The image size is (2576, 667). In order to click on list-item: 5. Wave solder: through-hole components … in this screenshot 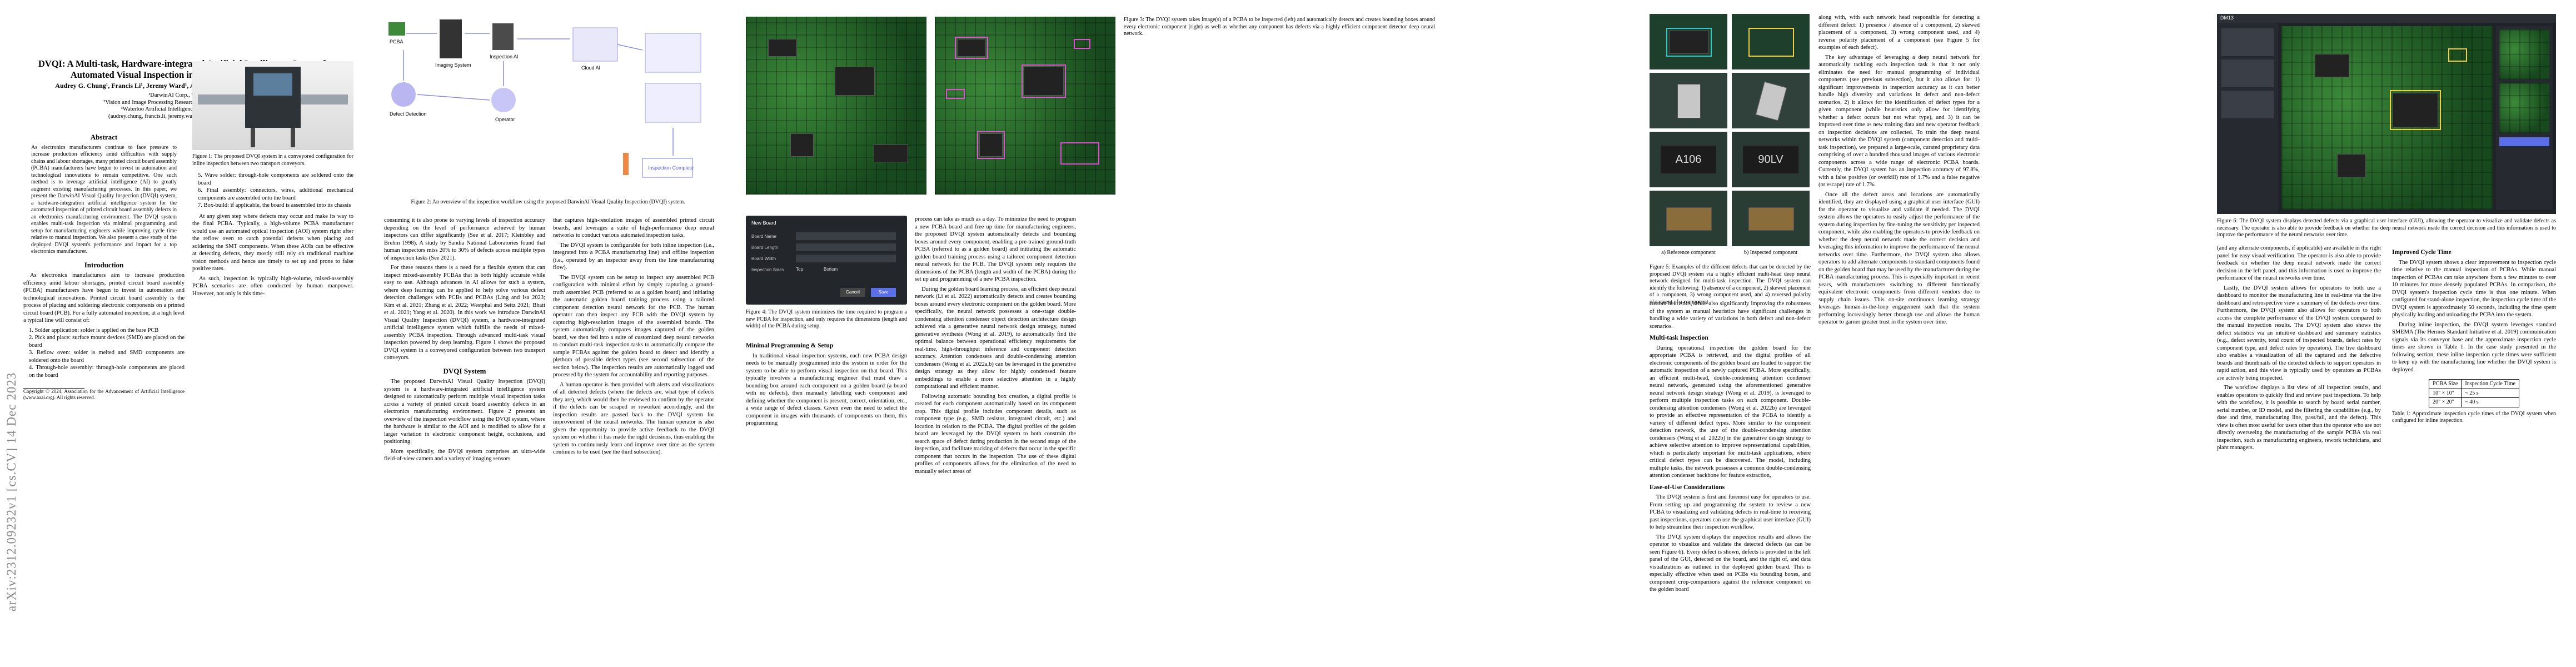, I will do `click(275, 179)`.